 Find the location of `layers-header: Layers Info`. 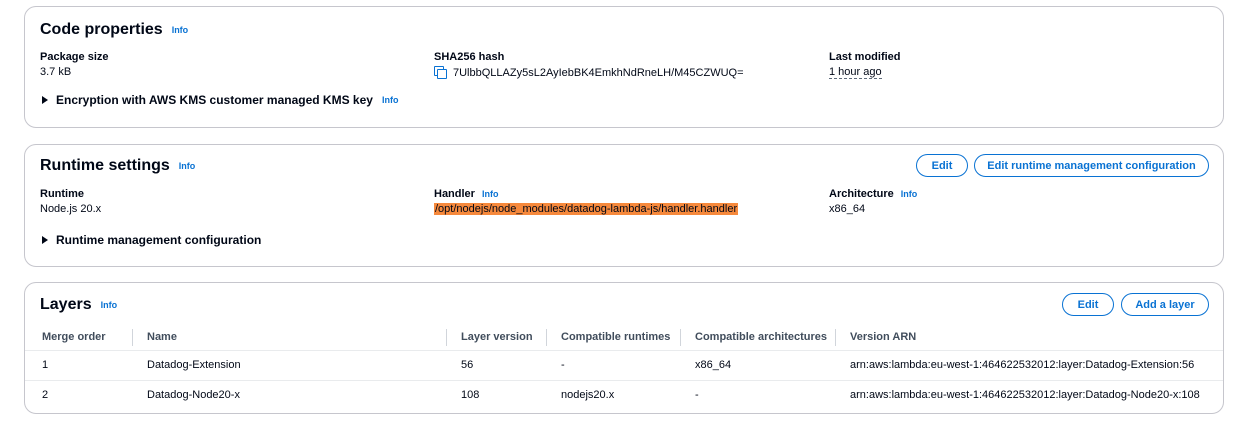

layers-header: Layers Info is located at coordinates (78, 305).